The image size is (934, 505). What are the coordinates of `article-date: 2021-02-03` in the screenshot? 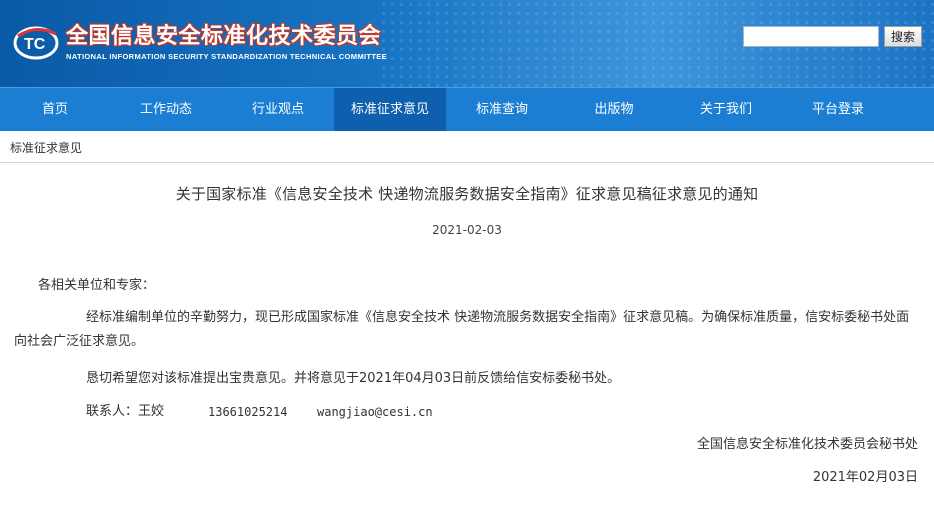 It's located at (467, 230).